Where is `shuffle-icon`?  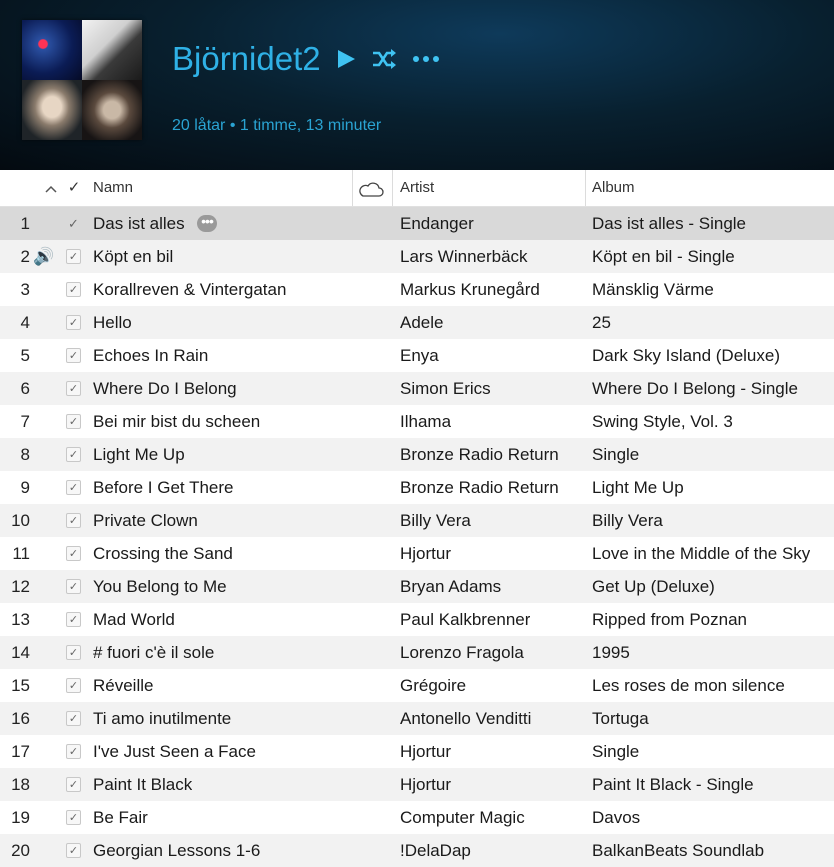
shuffle-icon is located at coordinates (384, 59).